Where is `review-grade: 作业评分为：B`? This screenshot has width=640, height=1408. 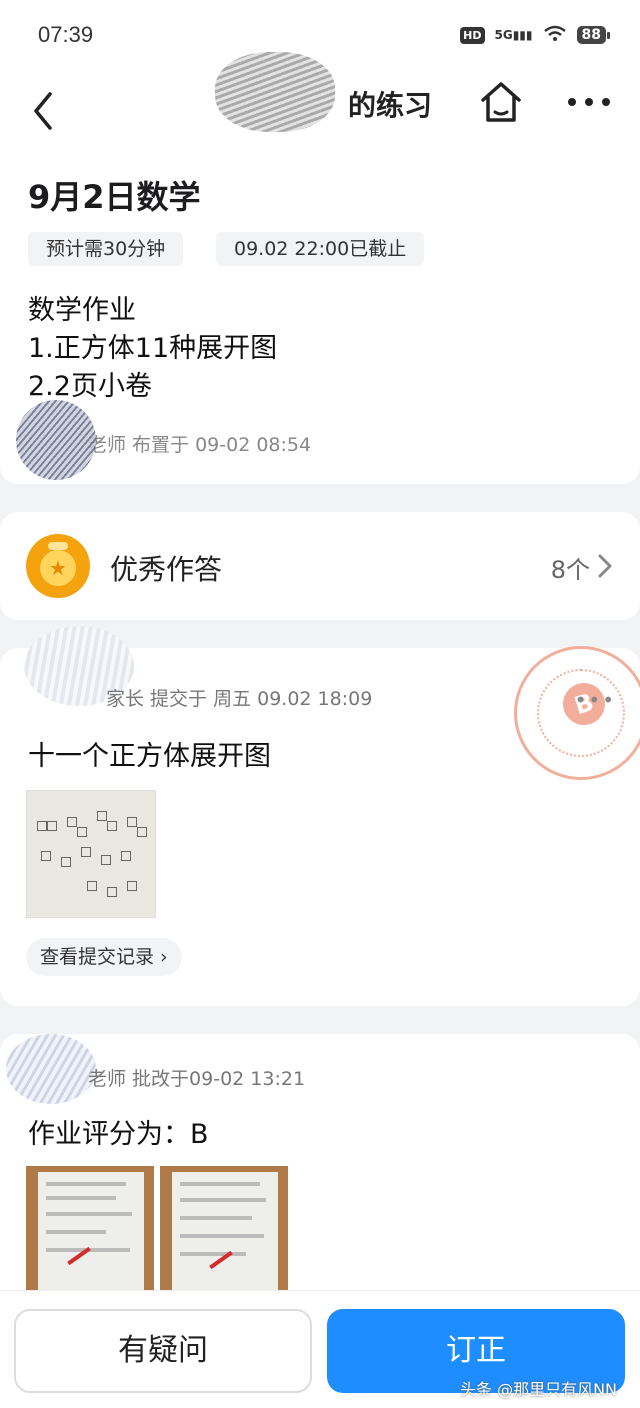 review-grade: 作业评分为：B is located at coordinates (118, 1134).